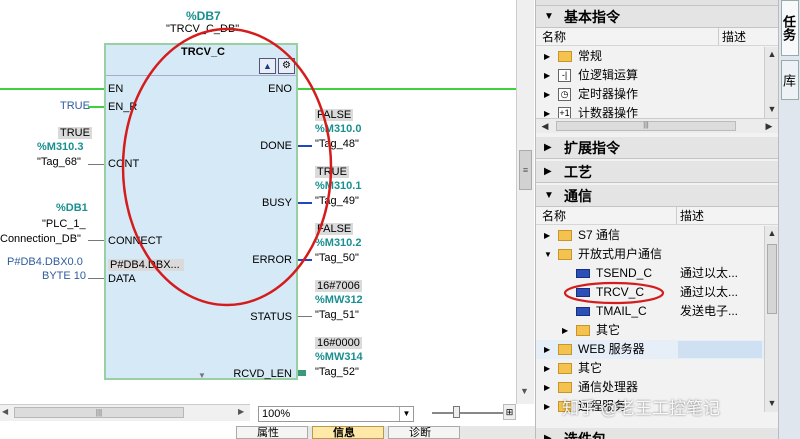  I want to click on tab-libraries: 库, so click(790, 80).